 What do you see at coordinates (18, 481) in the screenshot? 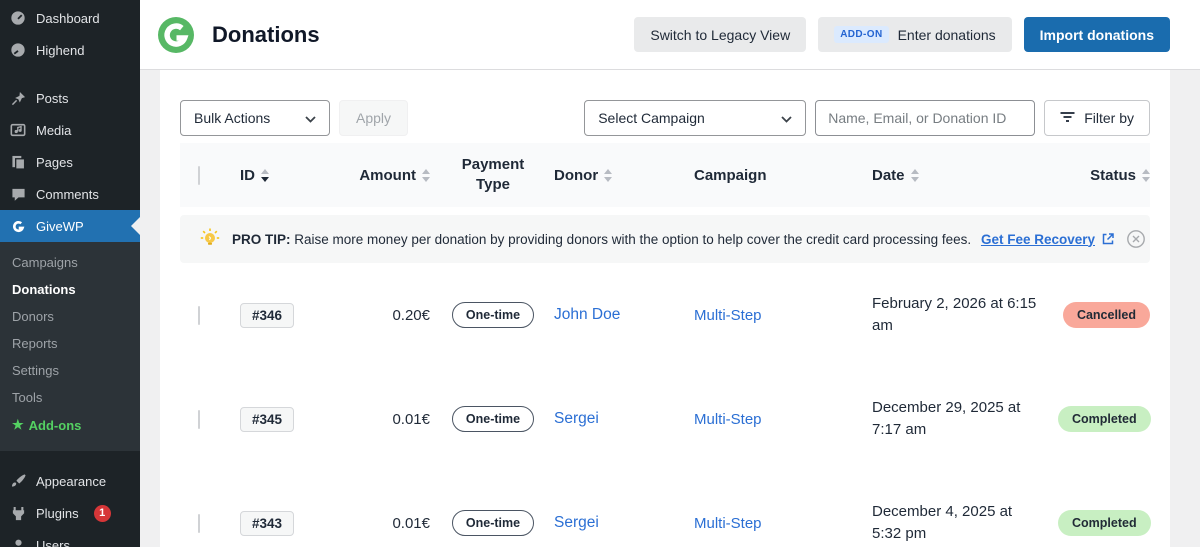
I see `paintbrush-icon` at bounding box center [18, 481].